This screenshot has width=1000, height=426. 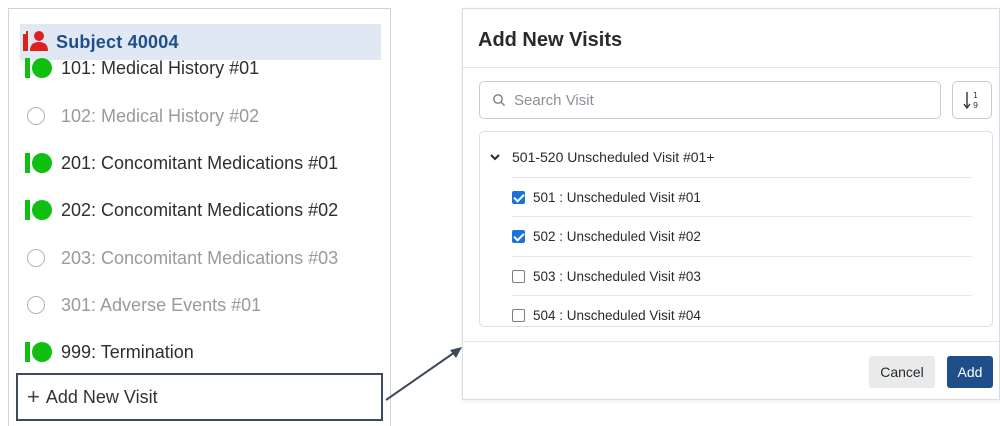 What do you see at coordinates (203, 352) in the screenshot?
I see `visit-row: 999: Termination` at bounding box center [203, 352].